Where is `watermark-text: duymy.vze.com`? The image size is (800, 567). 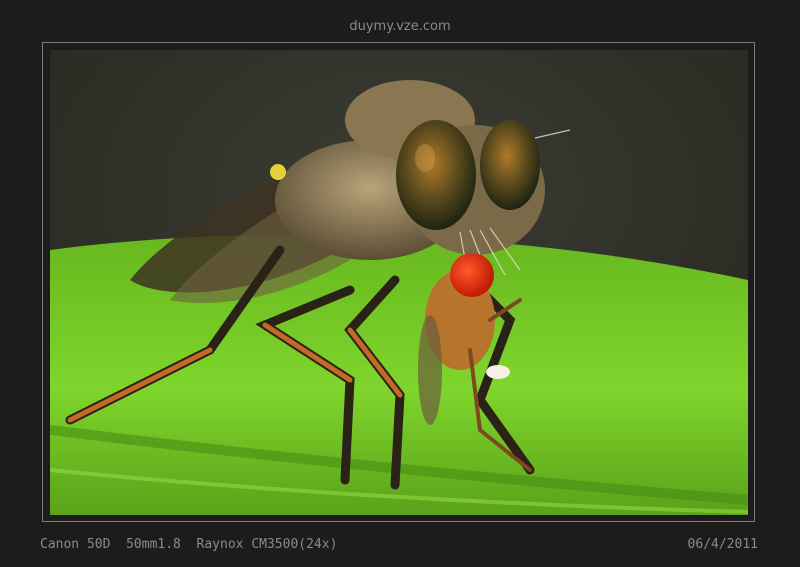 watermark-text: duymy.vze.com is located at coordinates (400, 26).